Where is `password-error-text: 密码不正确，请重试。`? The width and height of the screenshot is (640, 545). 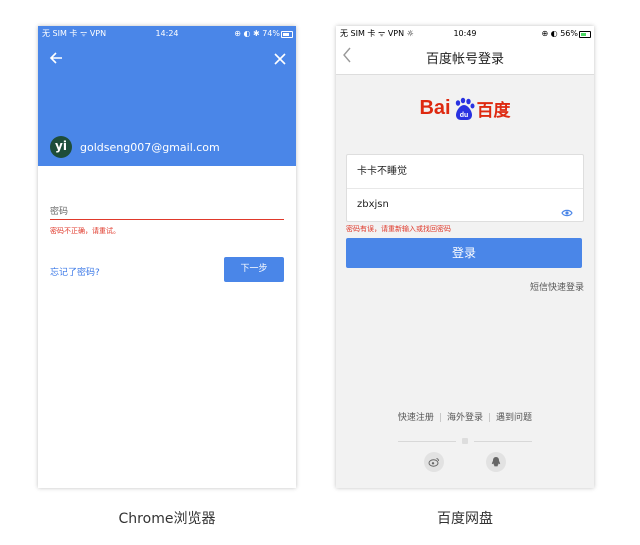
password-error-text: 密码不正确，请重试。 is located at coordinates (85, 231).